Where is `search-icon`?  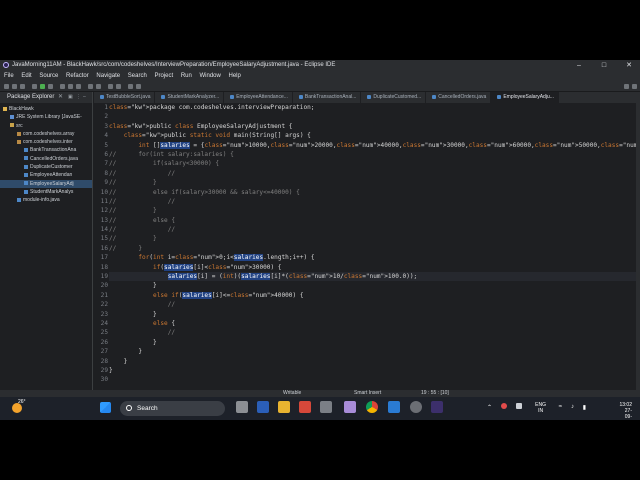
search-icon is located at coordinates (98, 86).